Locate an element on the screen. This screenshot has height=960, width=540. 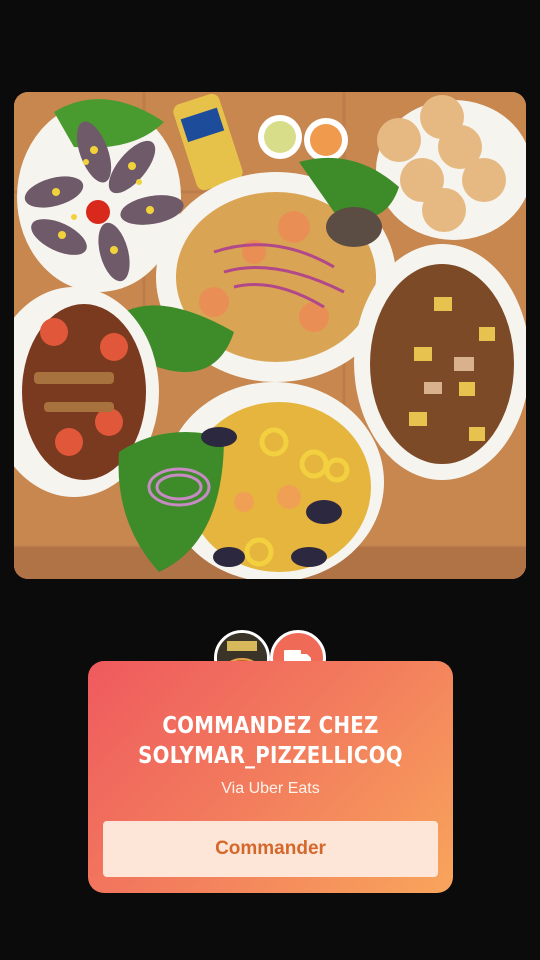
via-service: Uber Eats is located at coordinates (284, 788).